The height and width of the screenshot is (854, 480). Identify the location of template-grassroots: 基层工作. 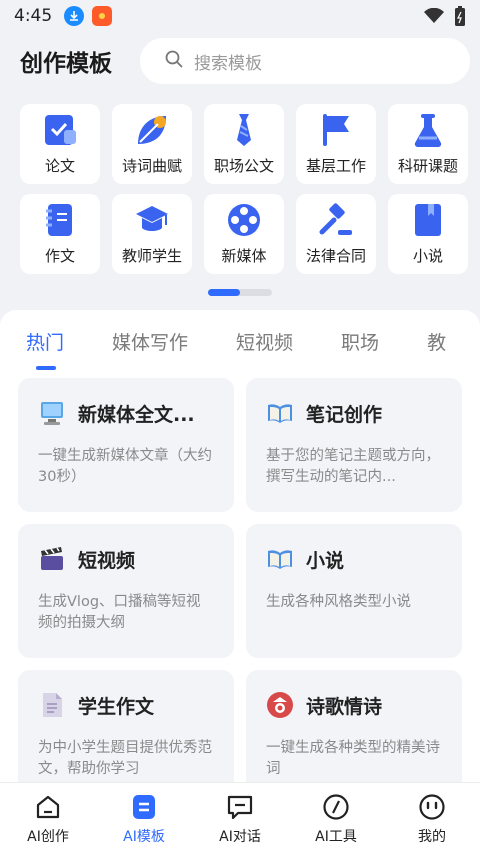
(336, 144).